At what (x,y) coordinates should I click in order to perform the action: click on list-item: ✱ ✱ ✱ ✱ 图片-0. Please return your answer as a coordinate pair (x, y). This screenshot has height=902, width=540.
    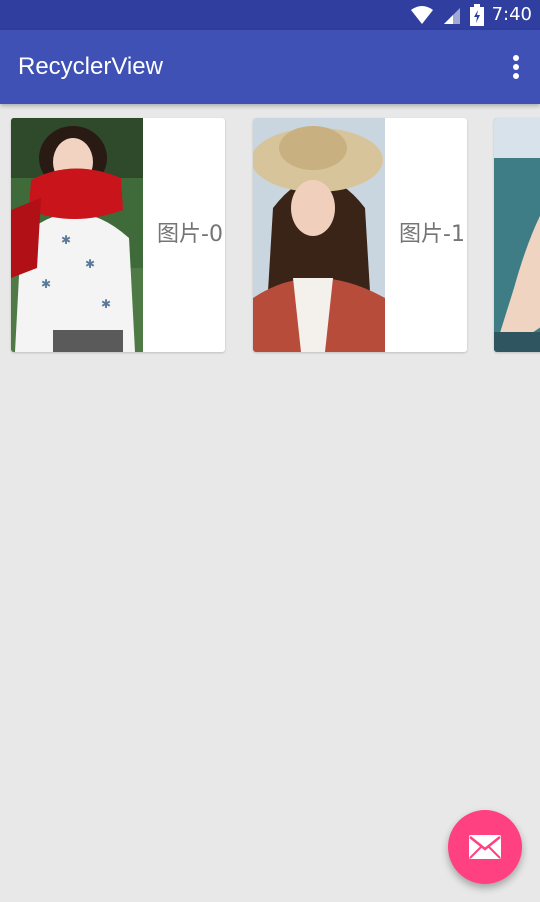
    Looking at the image, I should click on (118, 235).